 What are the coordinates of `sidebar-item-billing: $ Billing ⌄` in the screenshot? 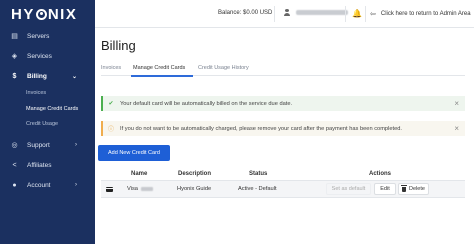 It's located at (47, 76).